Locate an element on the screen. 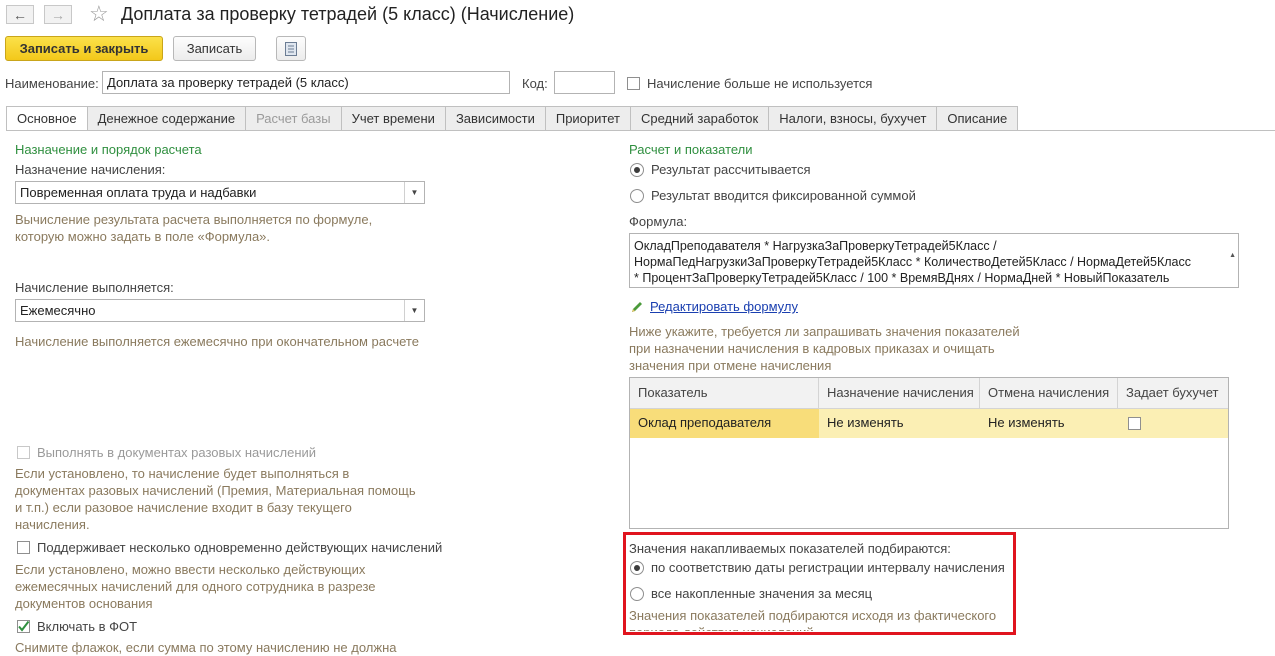 This screenshot has height=656, width=1275. radio-fixed-label: Результат вводится фиксированной суммой is located at coordinates (783, 195).